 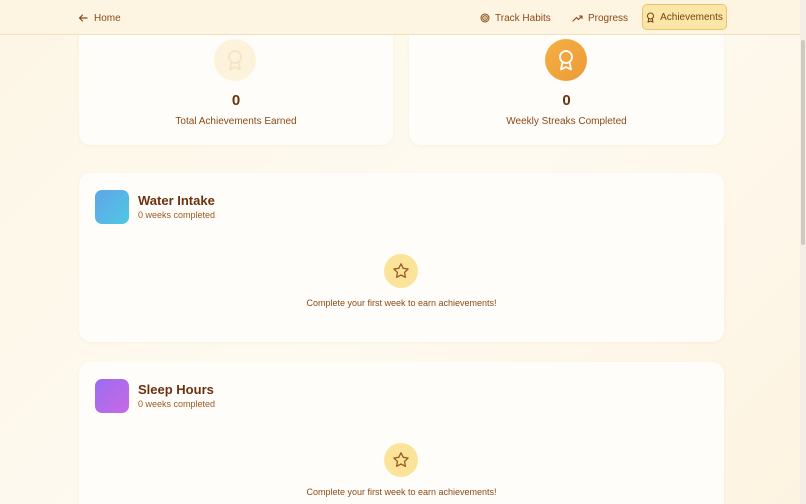 I want to click on stat-label: Weekly Streaks Completed, so click(x=566, y=121).